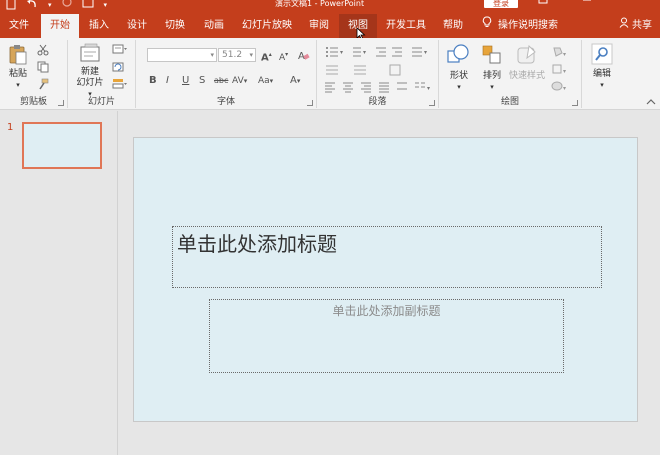  What do you see at coordinates (62, 145) in the screenshot?
I see `slide-thumbnail` at bounding box center [62, 145].